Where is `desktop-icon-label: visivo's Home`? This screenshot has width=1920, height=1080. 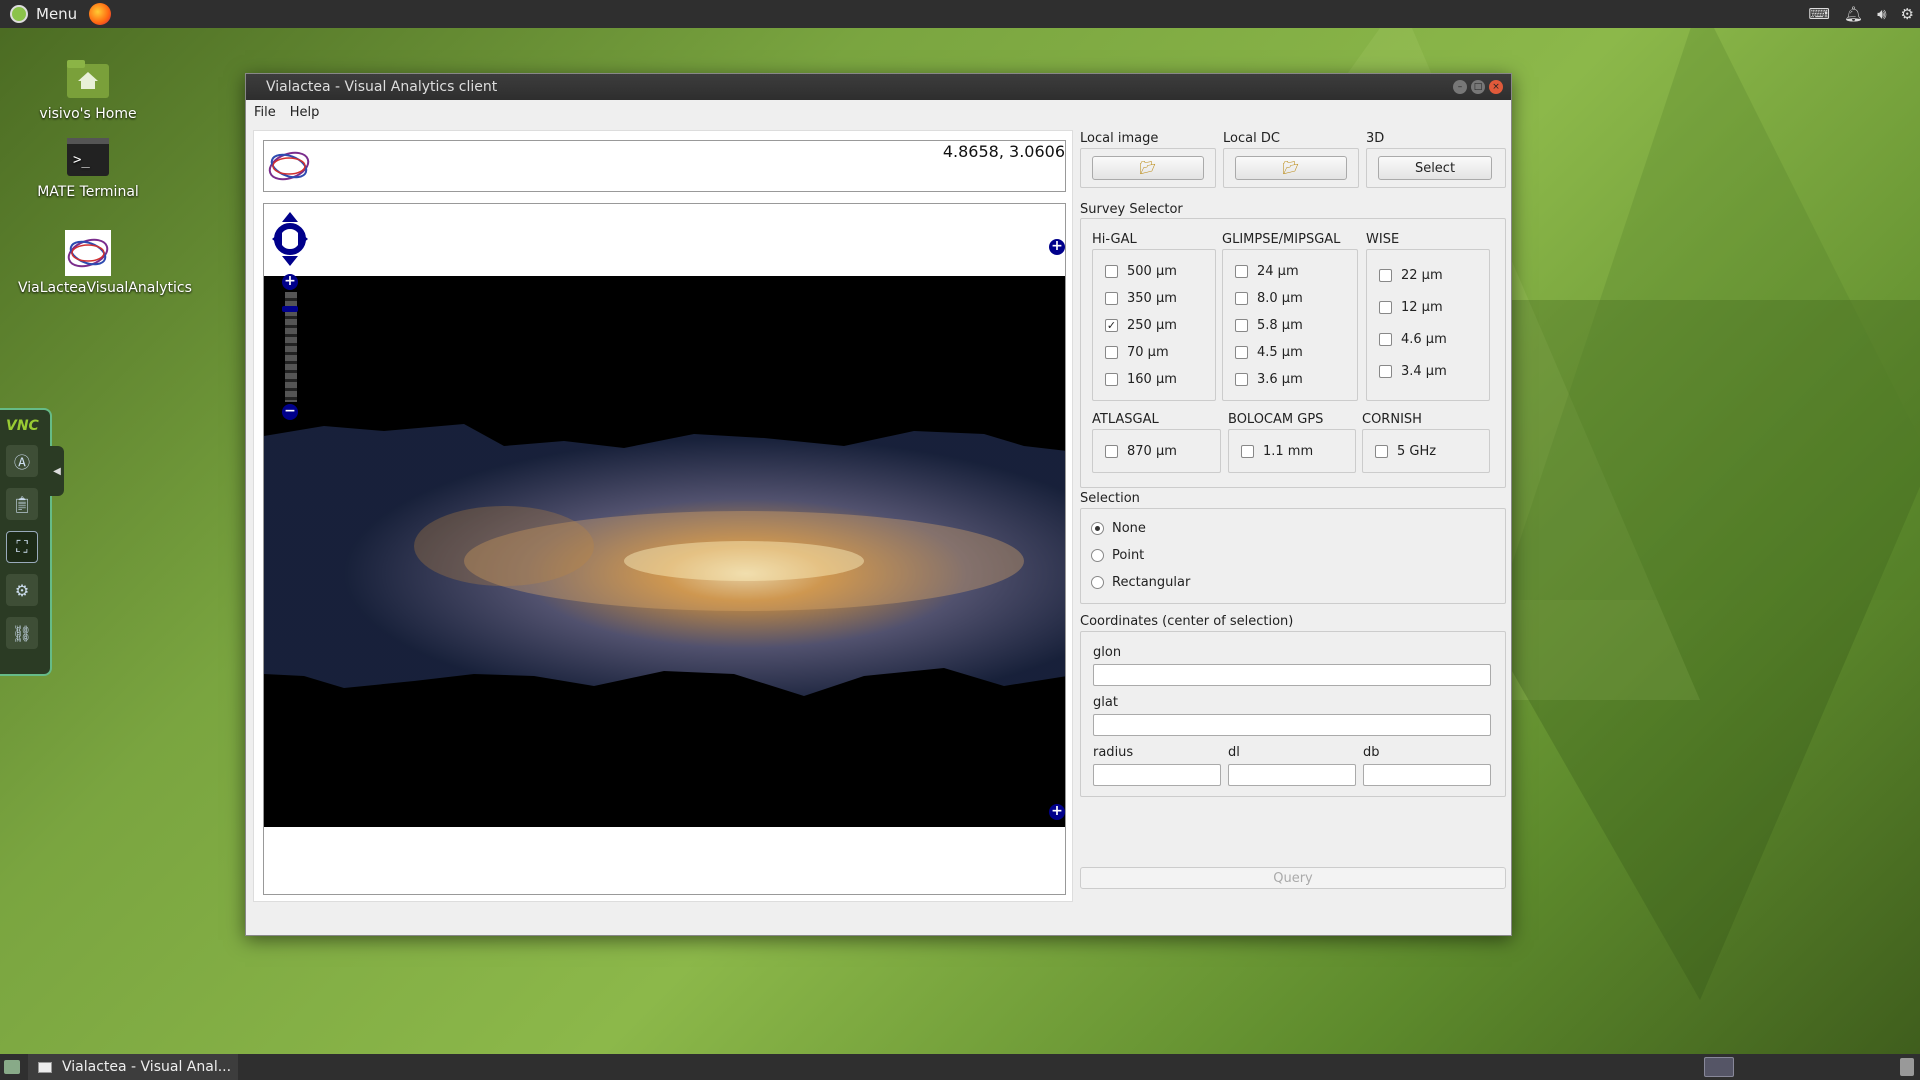
desktop-icon-label: visivo's Home is located at coordinates (88, 114).